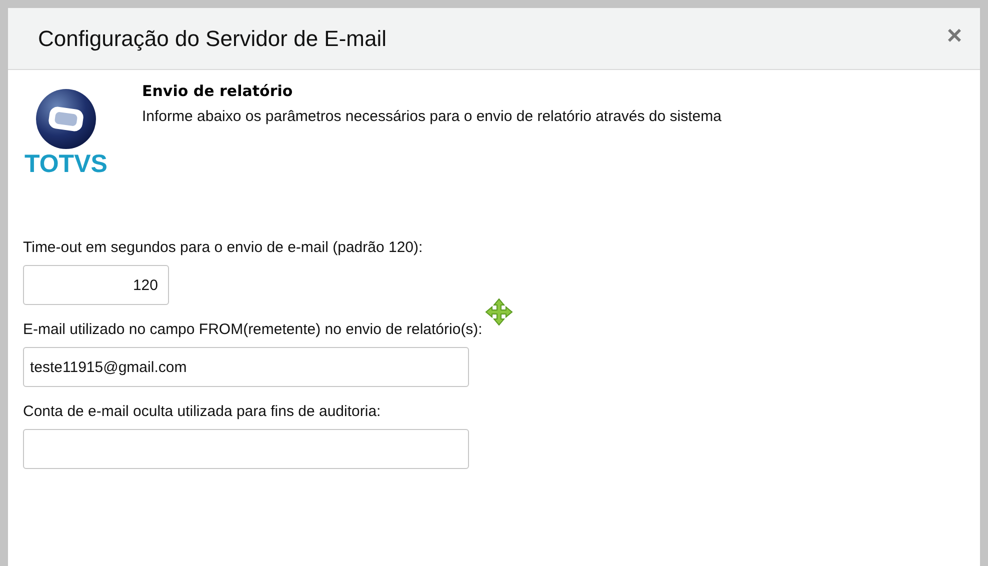 The height and width of the screenshot is (566, 988). I want to click on input-field: teste11915@gmail.com, so click(246, 367).